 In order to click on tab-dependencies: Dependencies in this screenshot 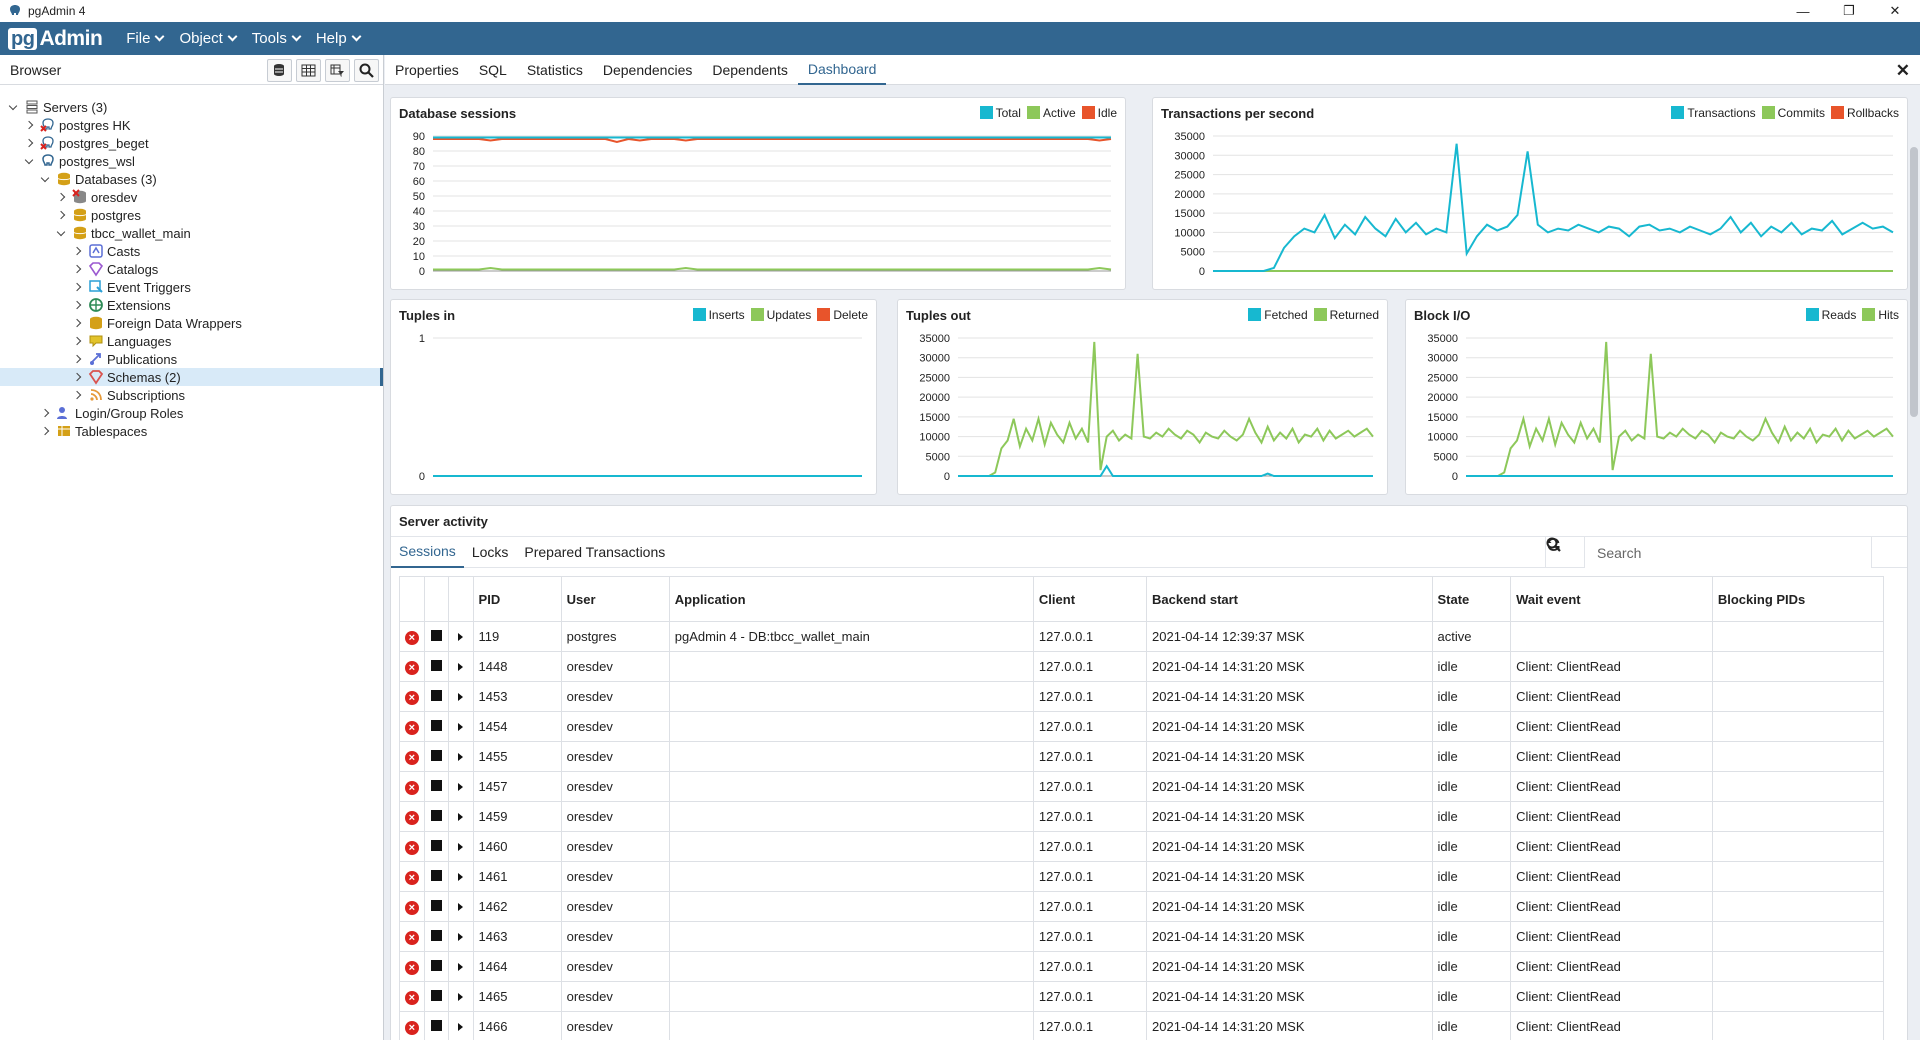, I will do `click(648, 70)`.